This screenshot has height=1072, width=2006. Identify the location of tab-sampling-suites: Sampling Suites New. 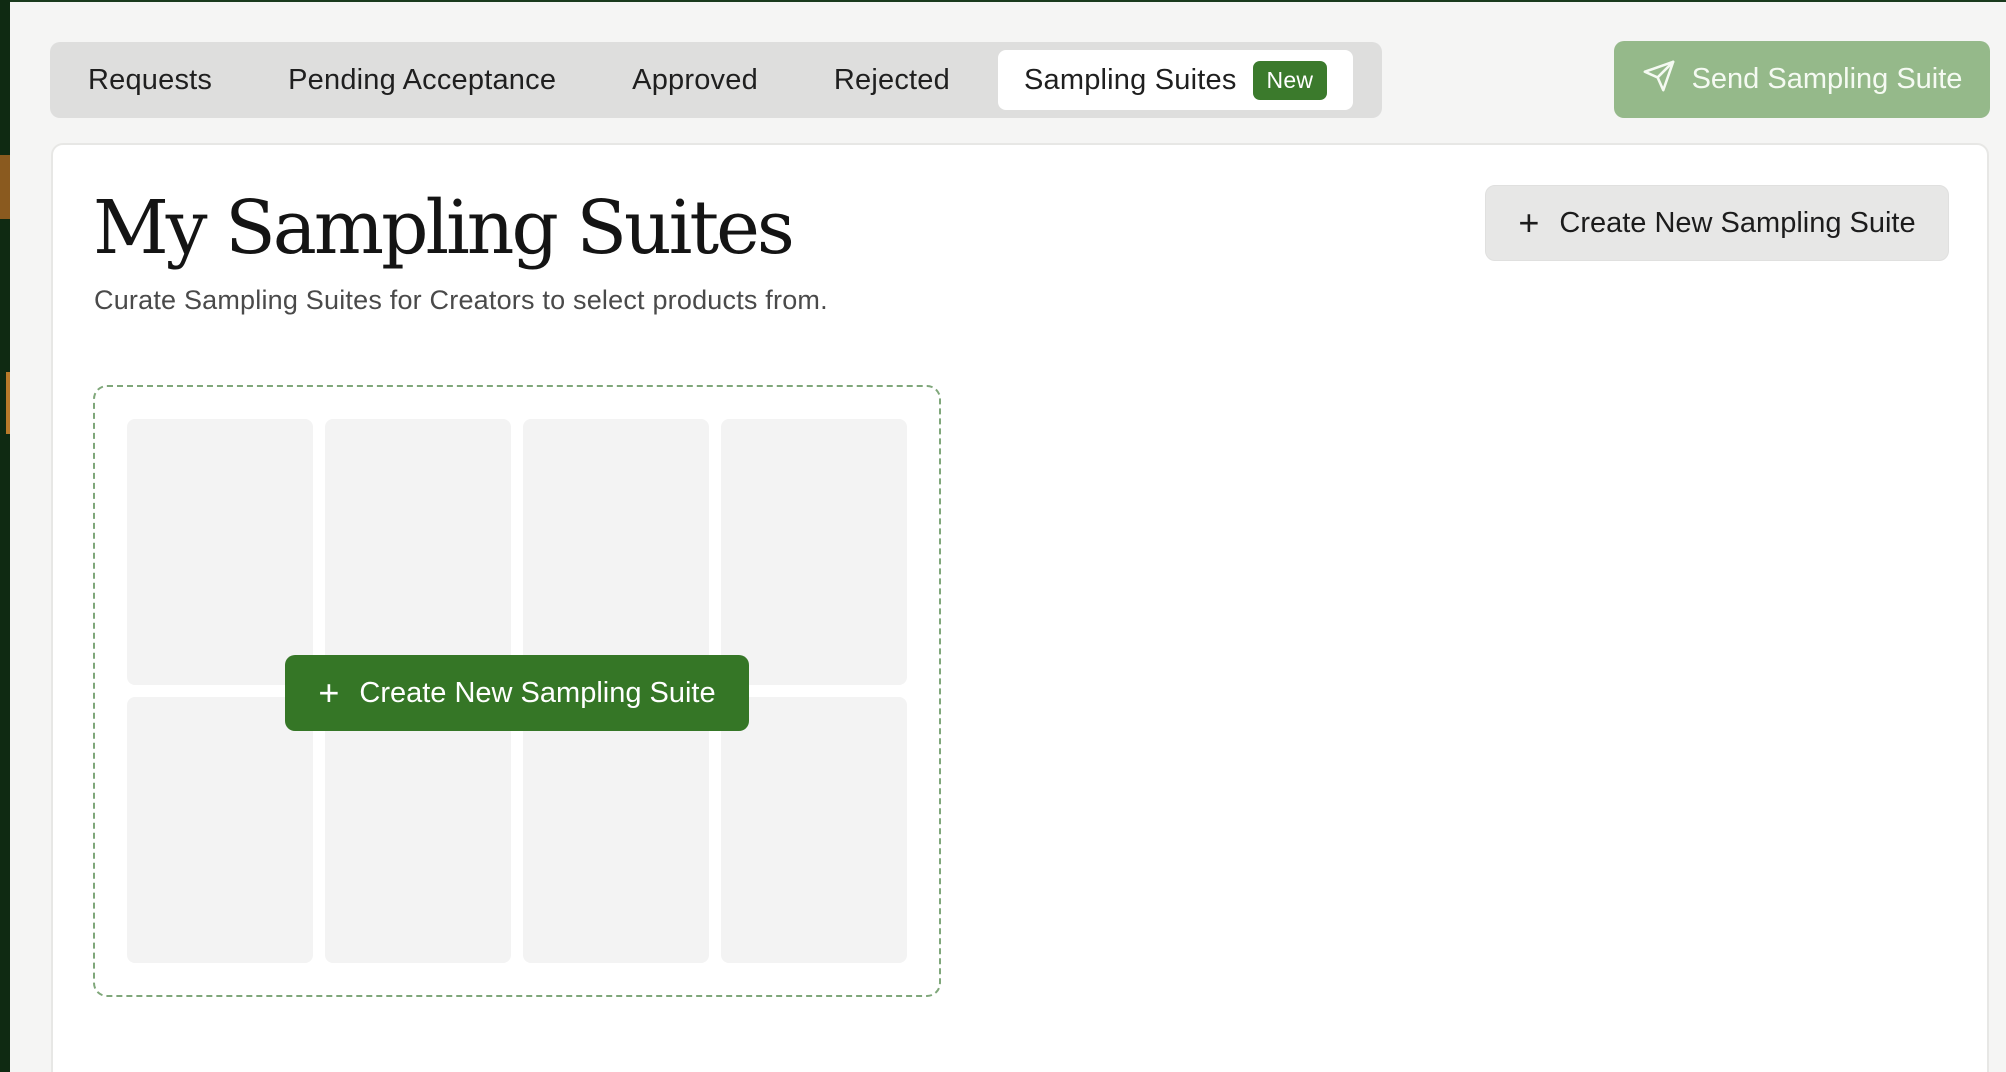
(1175, 80).